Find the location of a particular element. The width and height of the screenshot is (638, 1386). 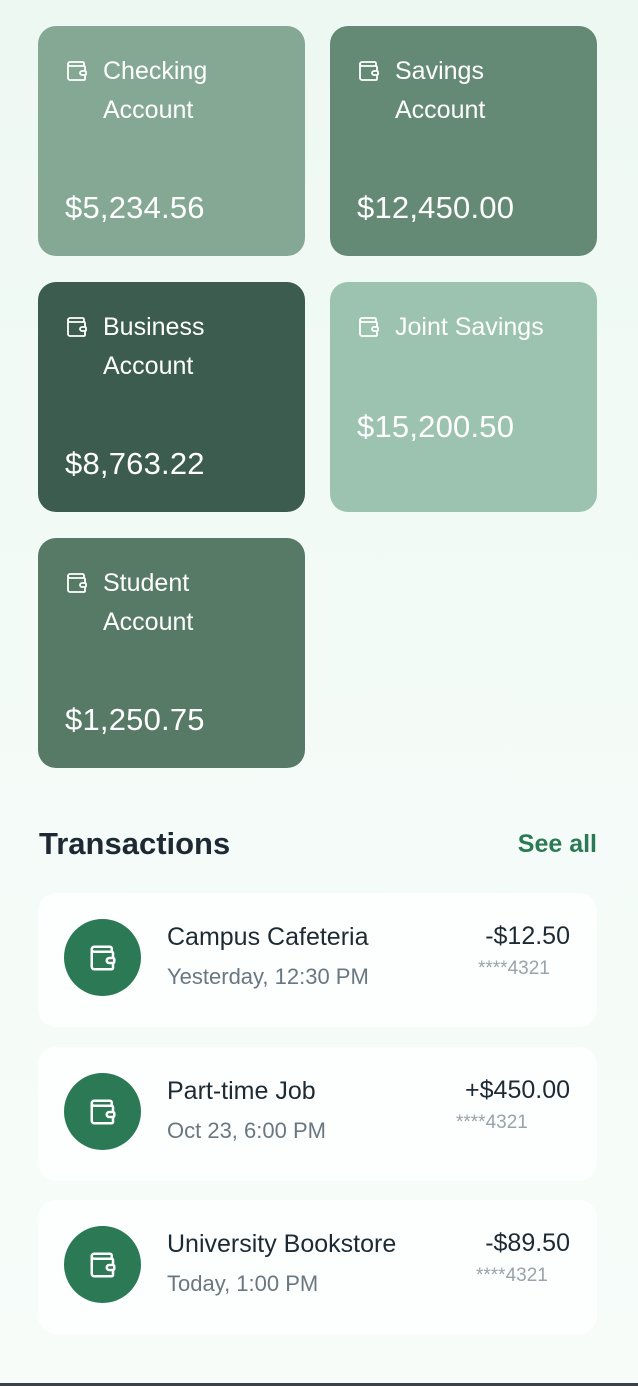

transactions-title: Transactions is located at coordinates (135, 843).